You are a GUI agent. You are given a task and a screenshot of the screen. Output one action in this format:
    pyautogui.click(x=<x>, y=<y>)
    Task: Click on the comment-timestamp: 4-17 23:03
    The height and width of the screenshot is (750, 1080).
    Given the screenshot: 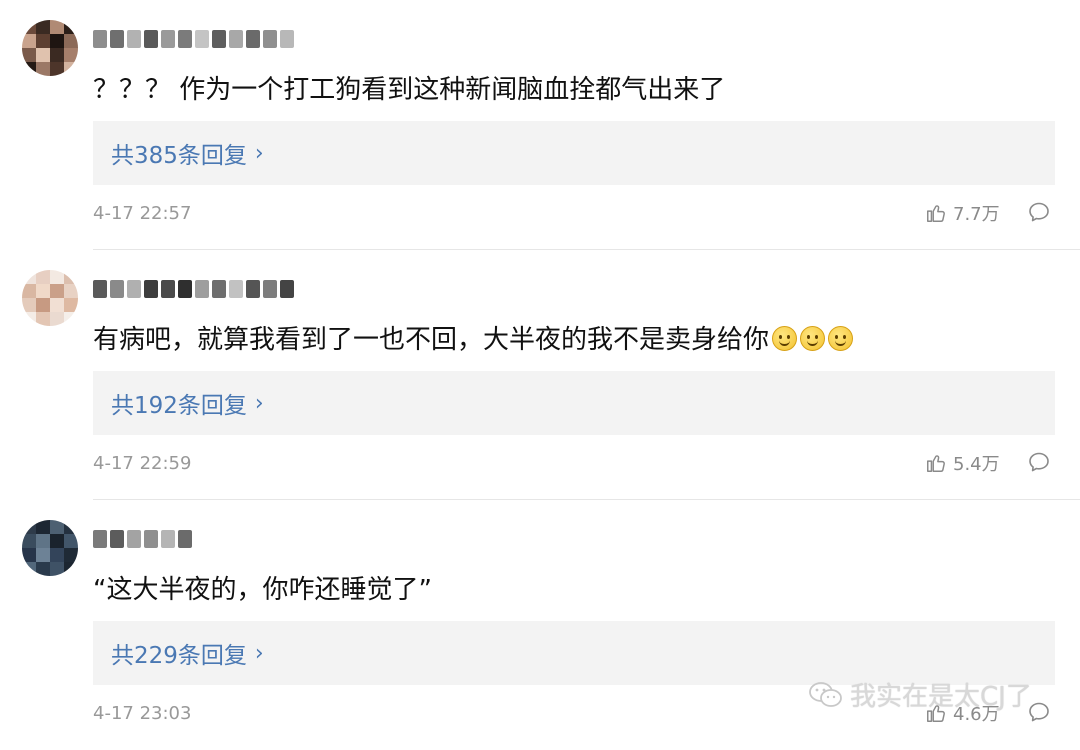 What is the action you would take?
    pyautogui.click(x=142, y=713)
    